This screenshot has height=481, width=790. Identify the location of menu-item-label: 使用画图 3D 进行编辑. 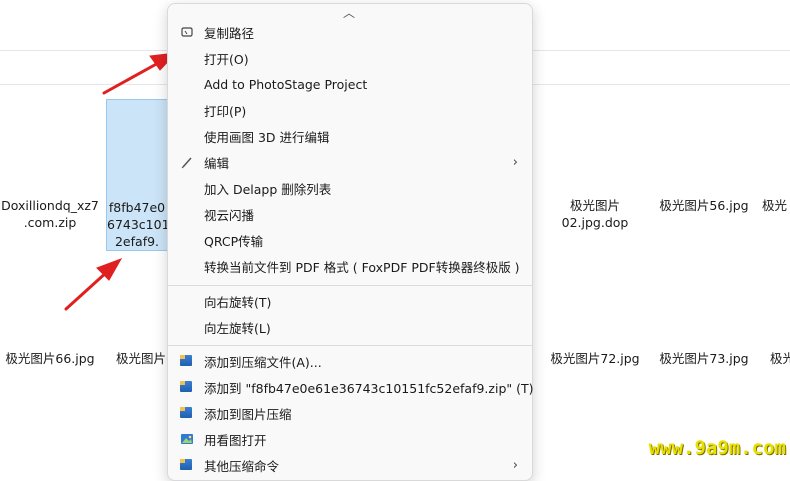
(267, 137).